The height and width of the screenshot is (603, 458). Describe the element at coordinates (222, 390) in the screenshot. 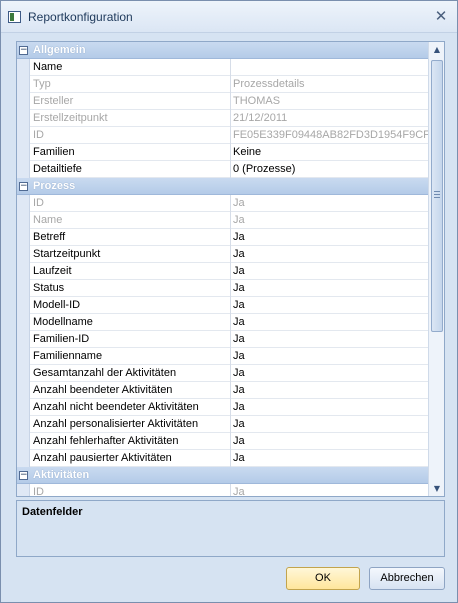

I see `property-row: Anzahl beendeter Aktivitäten Ja` at that location.